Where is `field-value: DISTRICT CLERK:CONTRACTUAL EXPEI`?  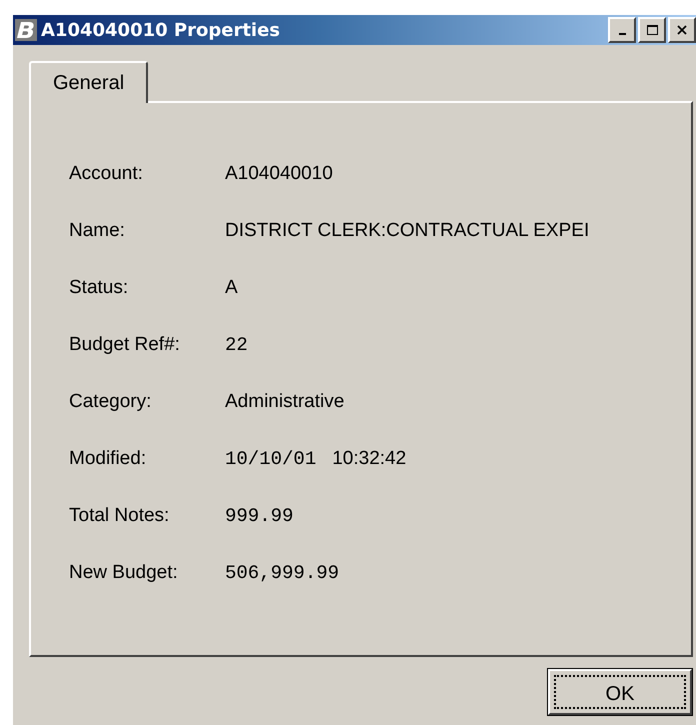
field-value: DISTRICT CLERK:CONTRACTUAL EXPEI is located at coordinates (407, 231).